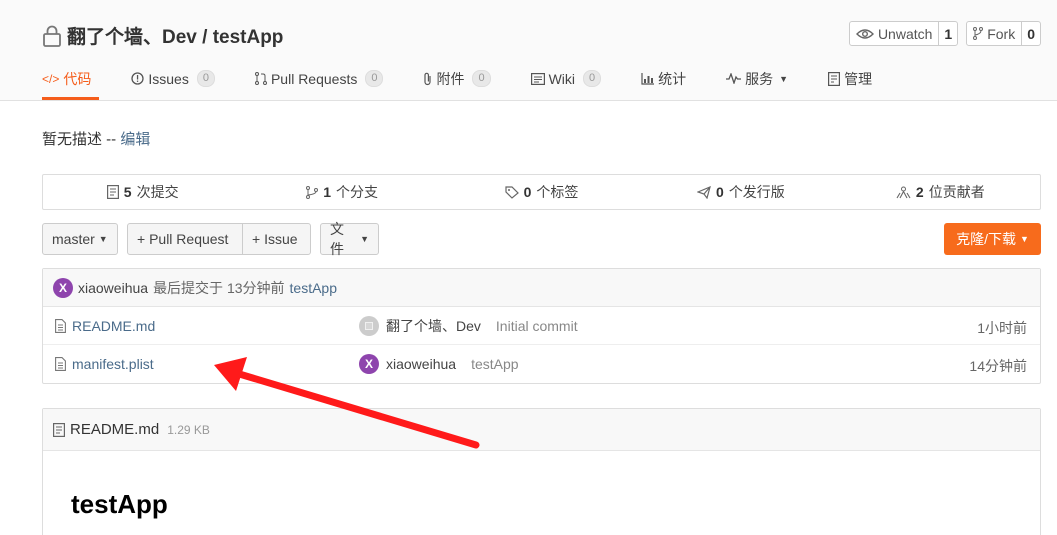 The height and width of the screenshot is (535, 1057). I want to click on fork-label: Fork, so click(1001, 33).